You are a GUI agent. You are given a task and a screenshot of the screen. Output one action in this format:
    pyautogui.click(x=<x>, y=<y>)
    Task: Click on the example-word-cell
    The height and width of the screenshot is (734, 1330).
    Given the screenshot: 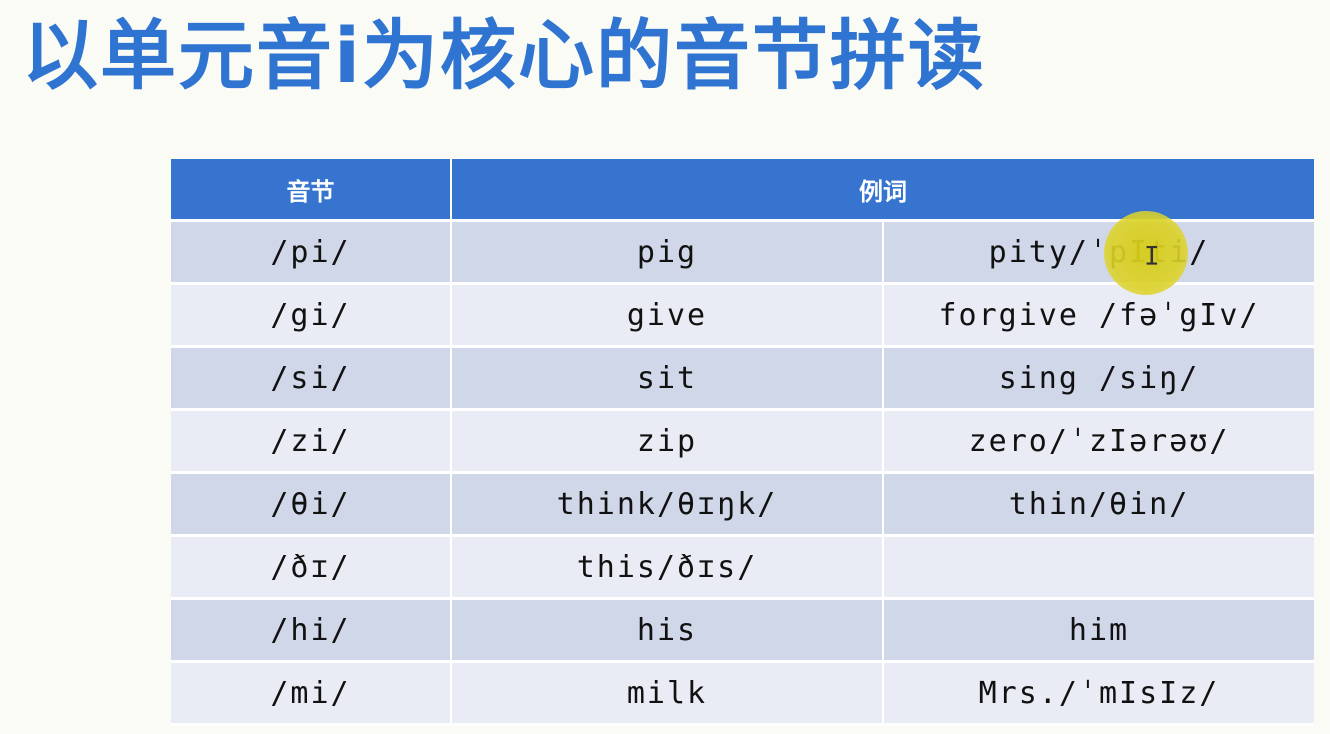 What is the action you would take?
    pyautogui.click(x=1098, y=567)
    